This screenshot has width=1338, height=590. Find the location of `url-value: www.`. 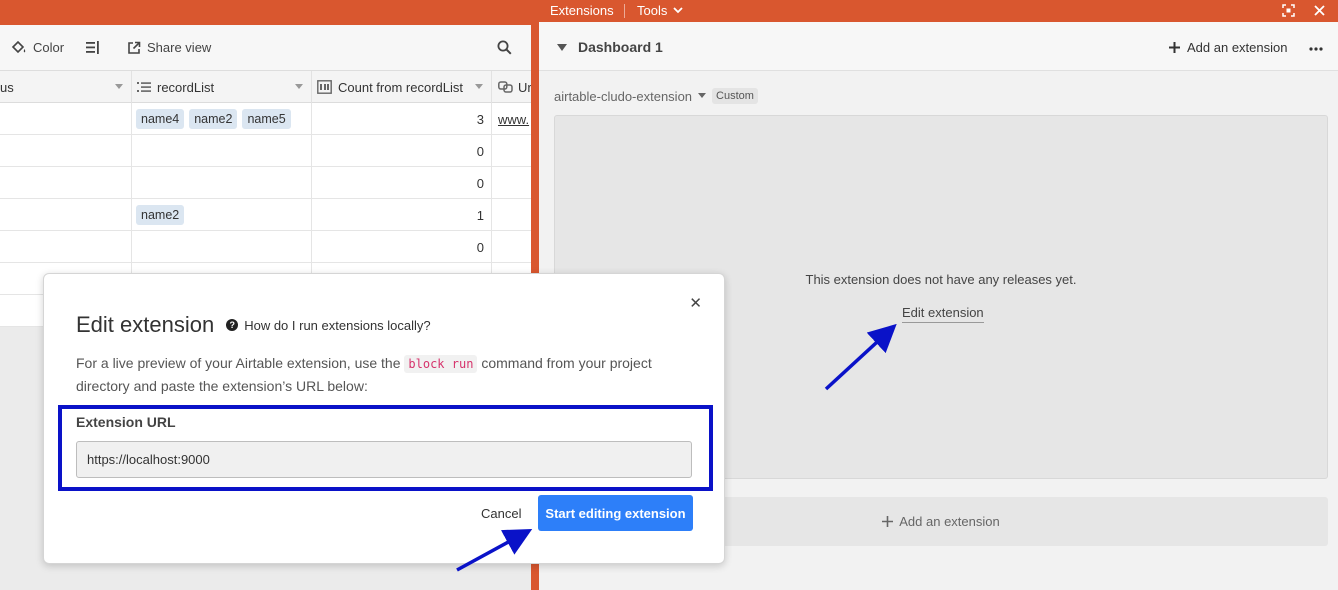

url-value: www. is located at coordinates (510, 119).